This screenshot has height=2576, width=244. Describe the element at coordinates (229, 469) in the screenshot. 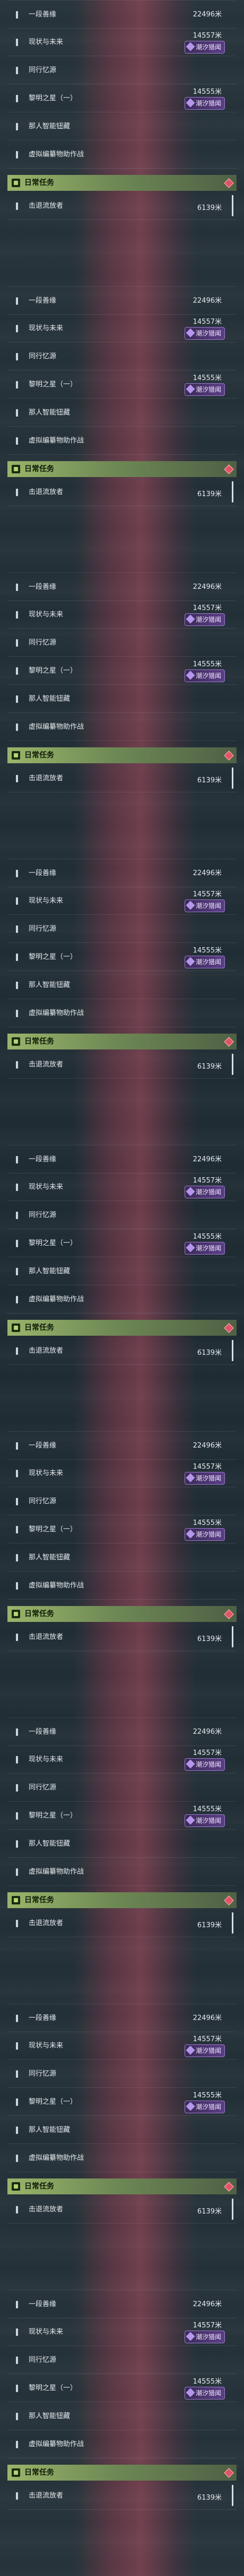

I see `red-gem-icon` at that location.